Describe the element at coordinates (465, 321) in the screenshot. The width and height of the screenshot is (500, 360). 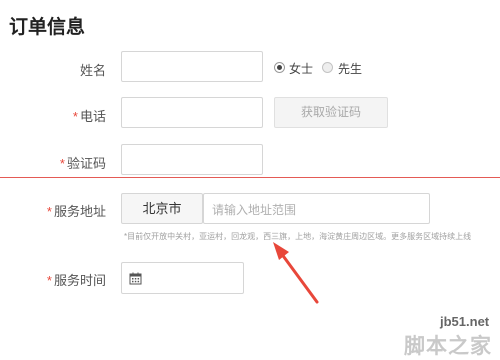
I see `watermark-site: jb51.net` at that location.